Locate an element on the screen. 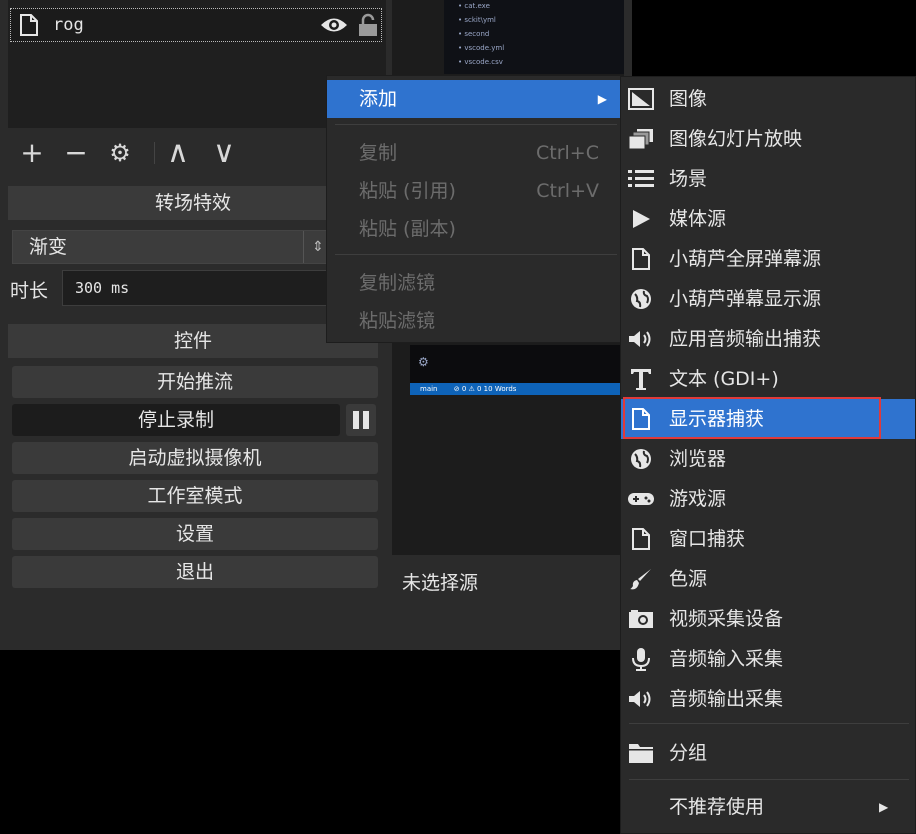  source-item: rog is located at coordinates (196, 25).